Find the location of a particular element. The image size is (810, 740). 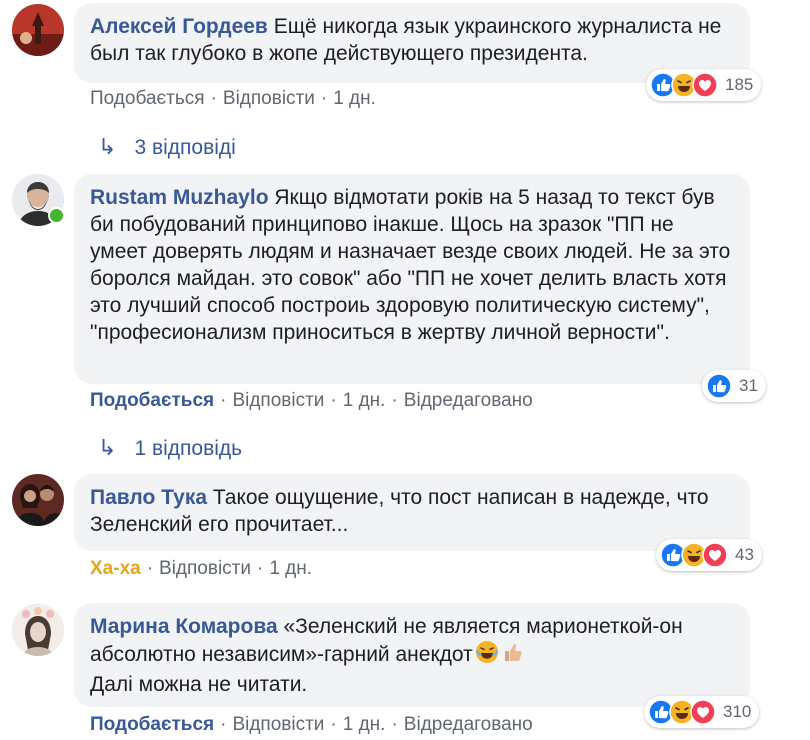

author-name: Rustam Muzhaylo is located at coordinates (179, 197).